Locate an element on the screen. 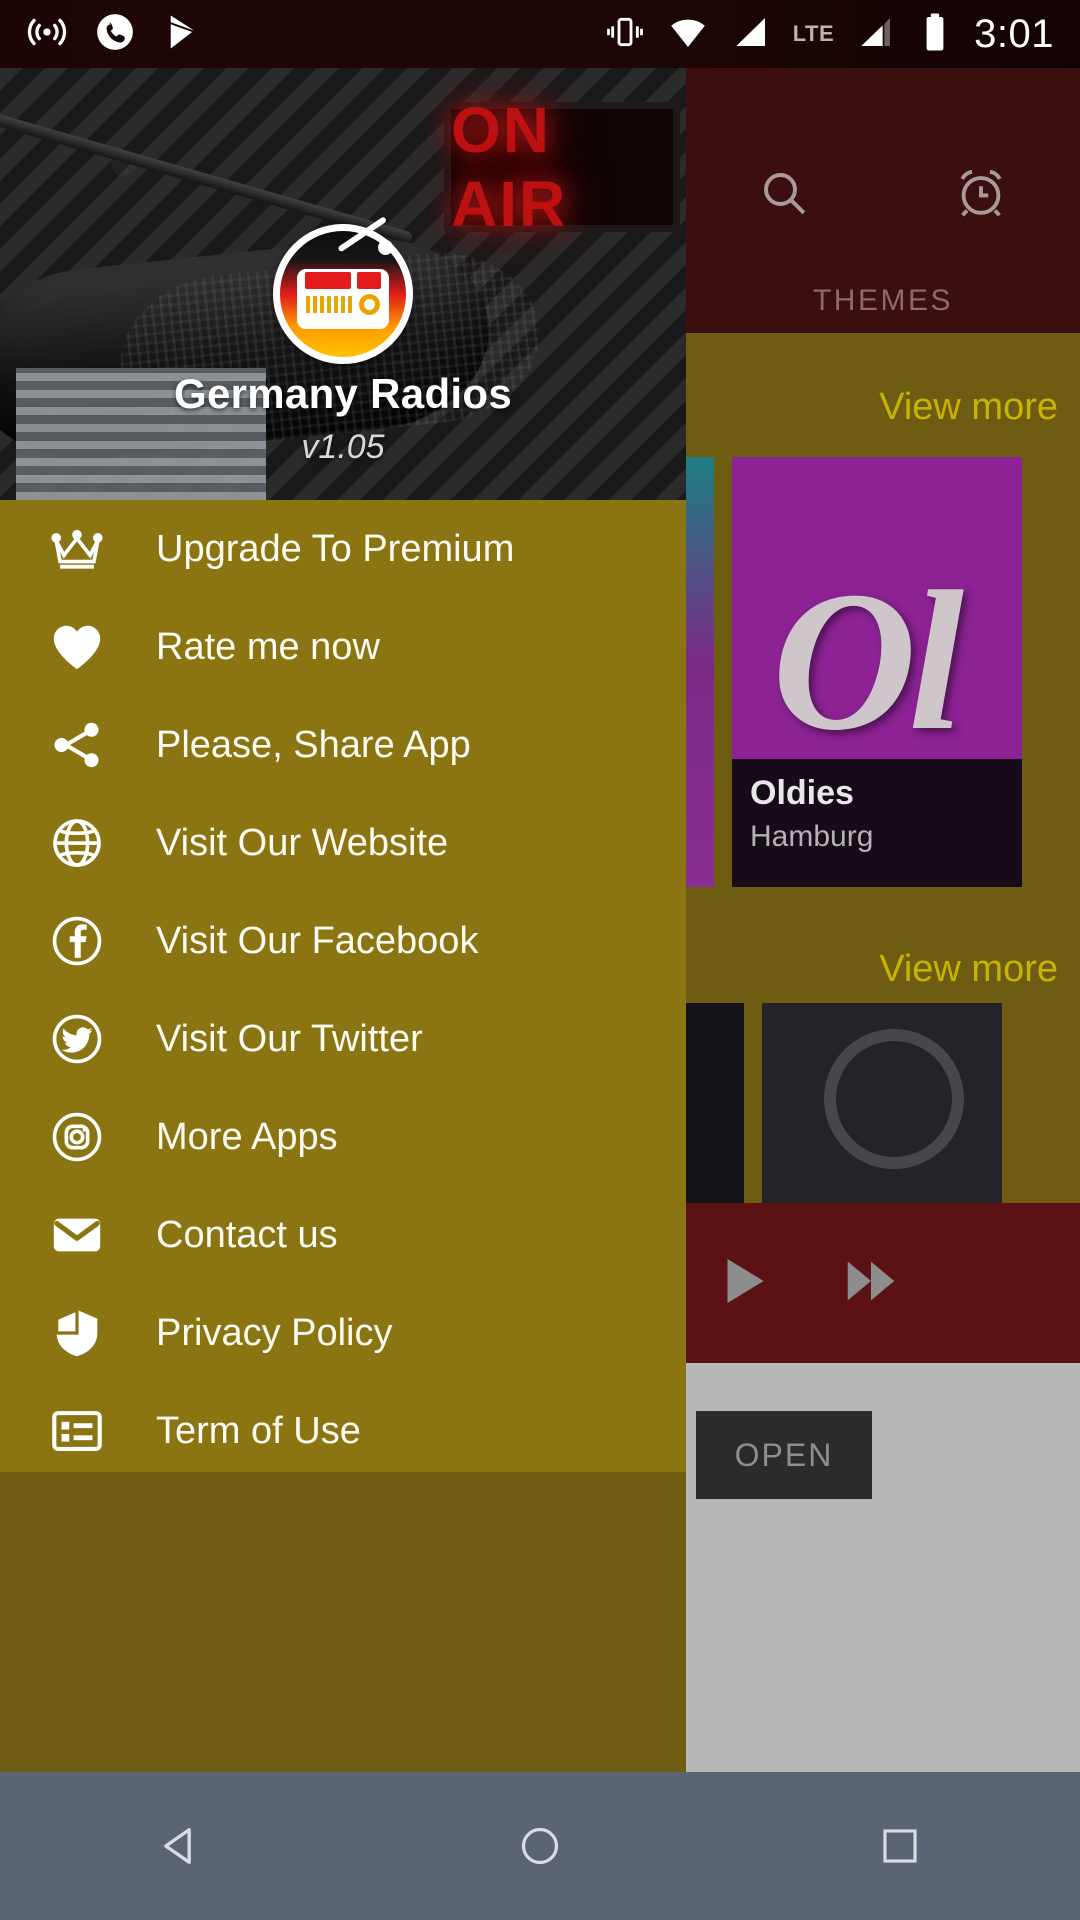 This screenshot has width=1080, height=1920. menu-item-label: Term of Use is located at coordinates (258, 1430).